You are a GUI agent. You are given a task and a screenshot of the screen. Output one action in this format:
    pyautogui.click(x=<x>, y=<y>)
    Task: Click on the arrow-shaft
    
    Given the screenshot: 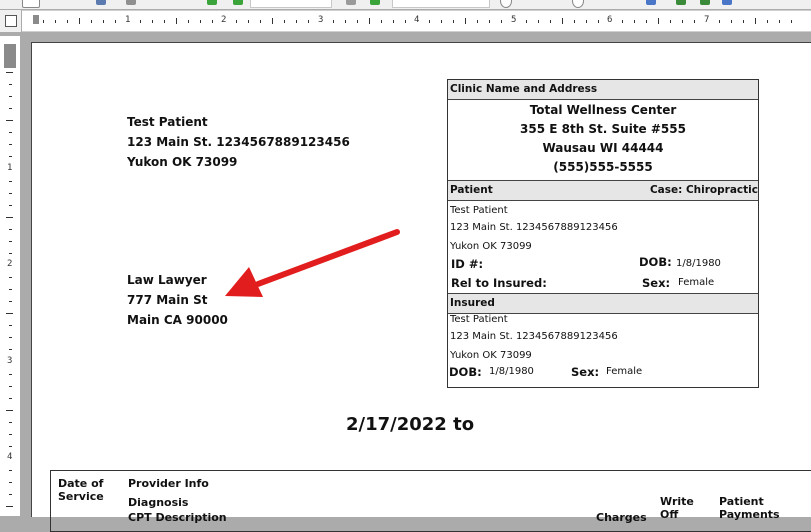 What is the action you would take?
    pyautogui.click(x=327, y=258)
    